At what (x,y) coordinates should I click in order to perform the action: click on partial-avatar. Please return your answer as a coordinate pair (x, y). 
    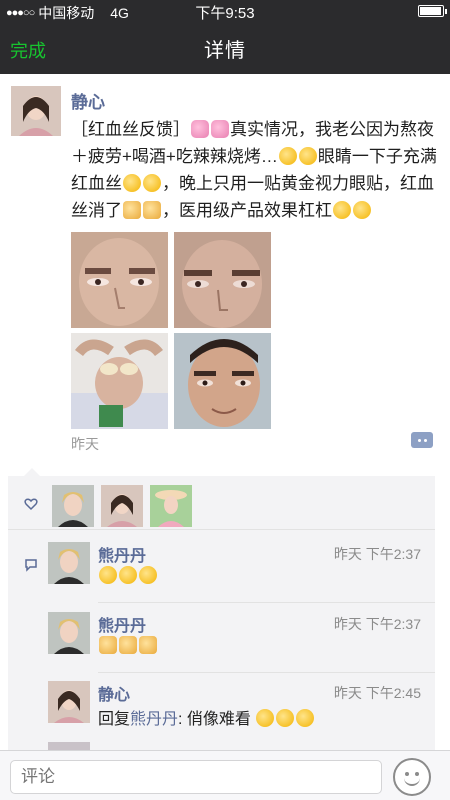
    Looking at the image, I should click on (69, 746).